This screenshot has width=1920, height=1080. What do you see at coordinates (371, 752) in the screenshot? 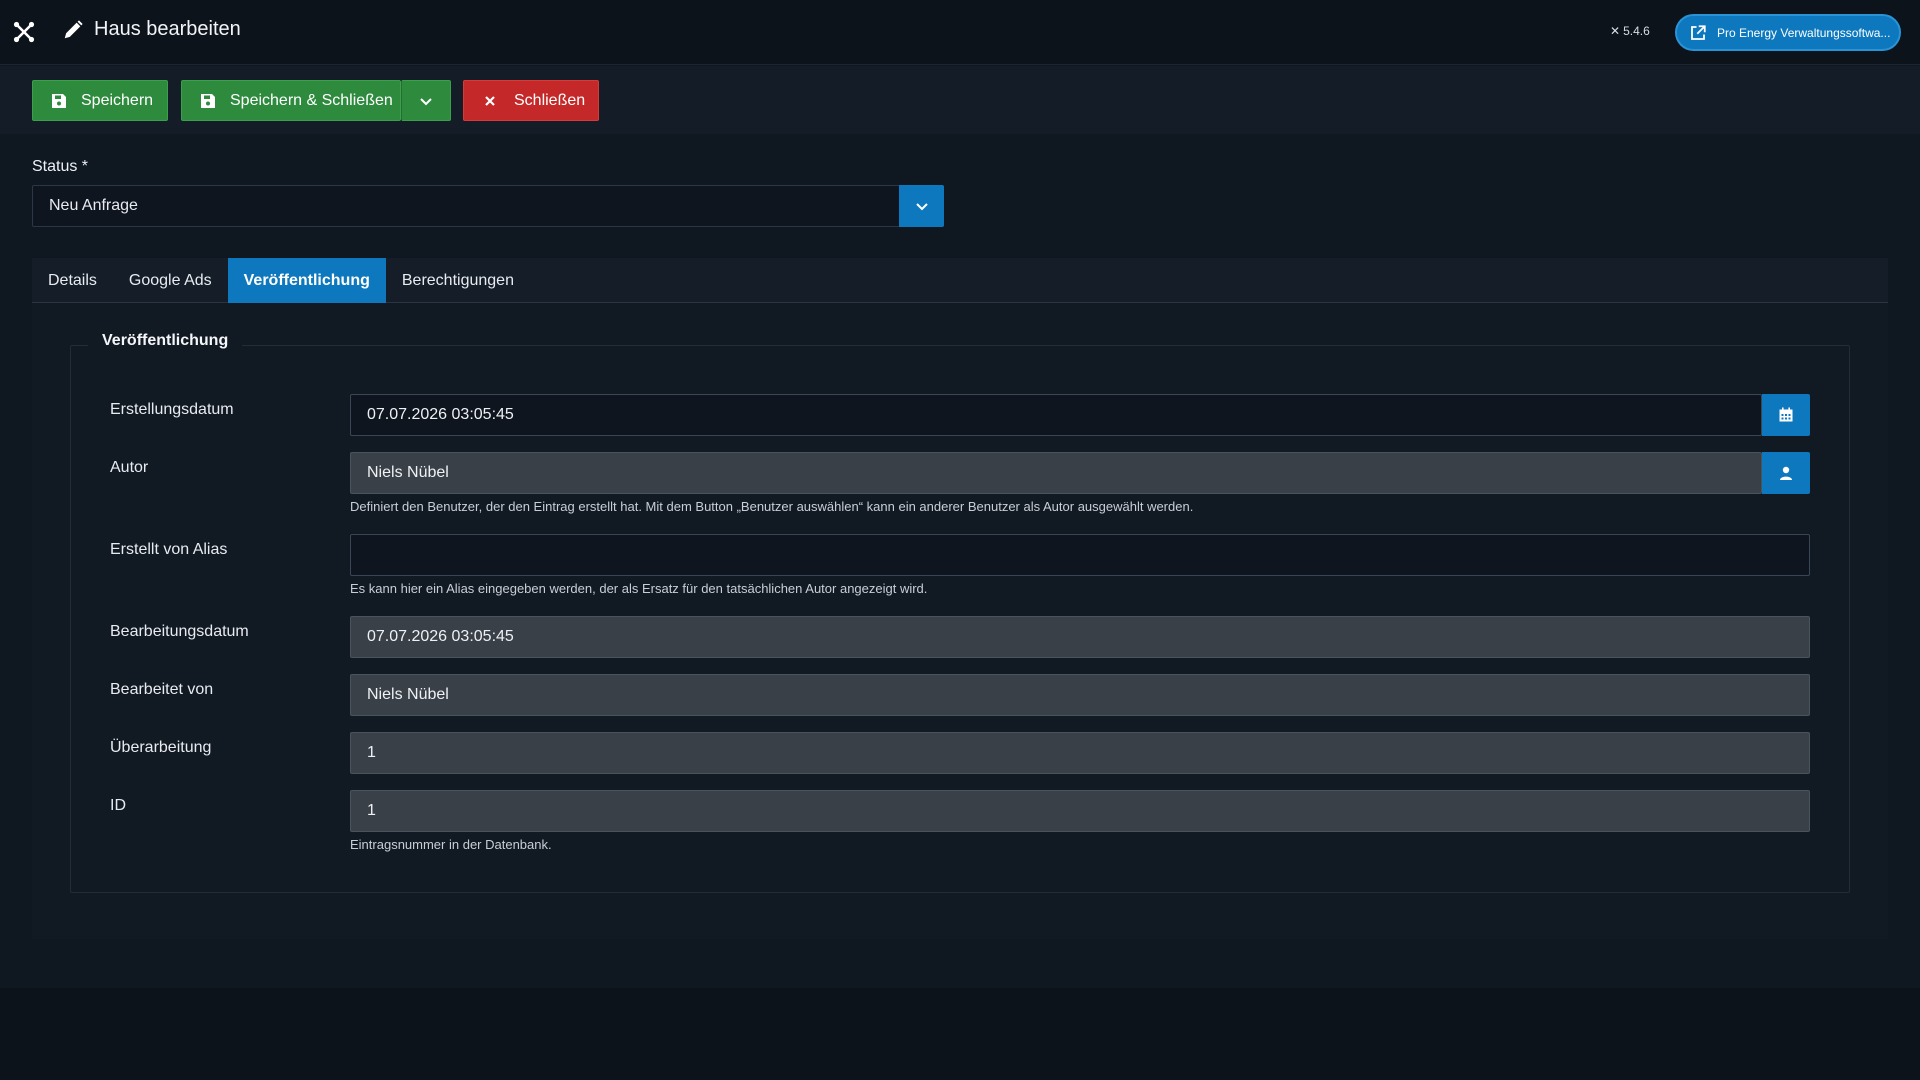
I see `revision-value: 1` at bounding box center [371, 752].